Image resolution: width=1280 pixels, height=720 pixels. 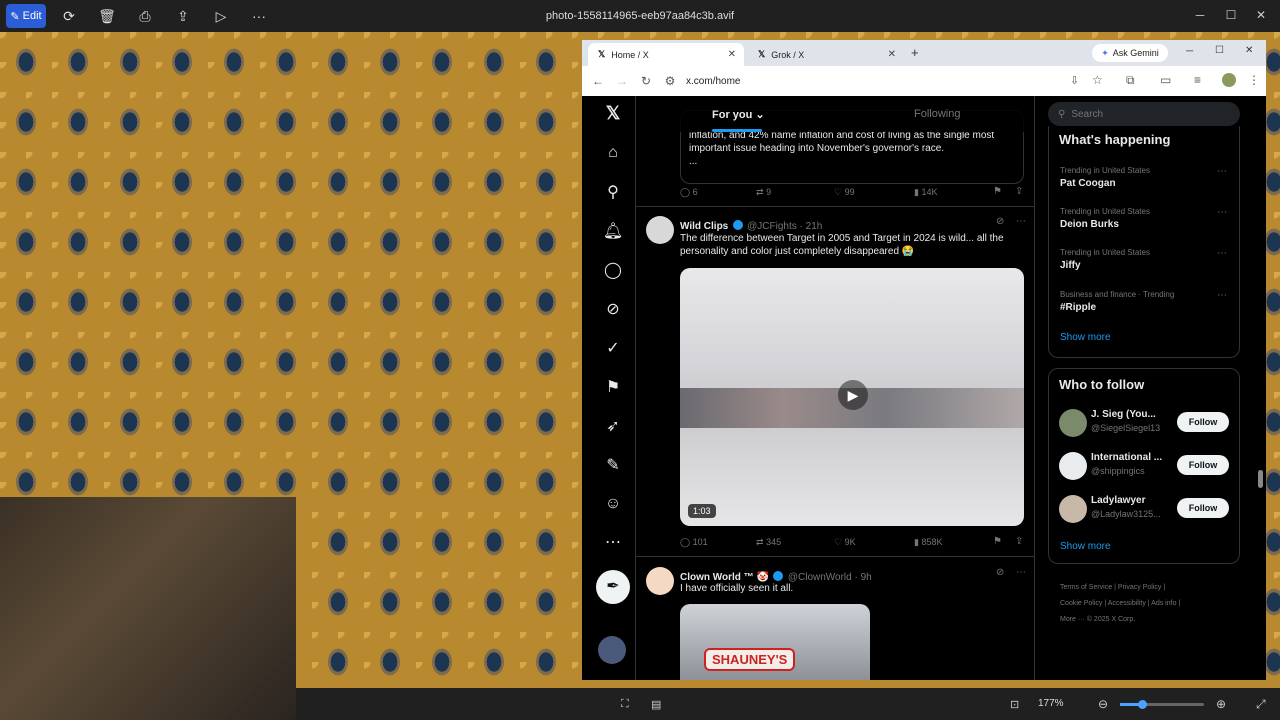 What do you see at coordinates (768, 542) in the screenshot?
I see `repost-button: ⇄ 345` at bounding box center [768, 542].